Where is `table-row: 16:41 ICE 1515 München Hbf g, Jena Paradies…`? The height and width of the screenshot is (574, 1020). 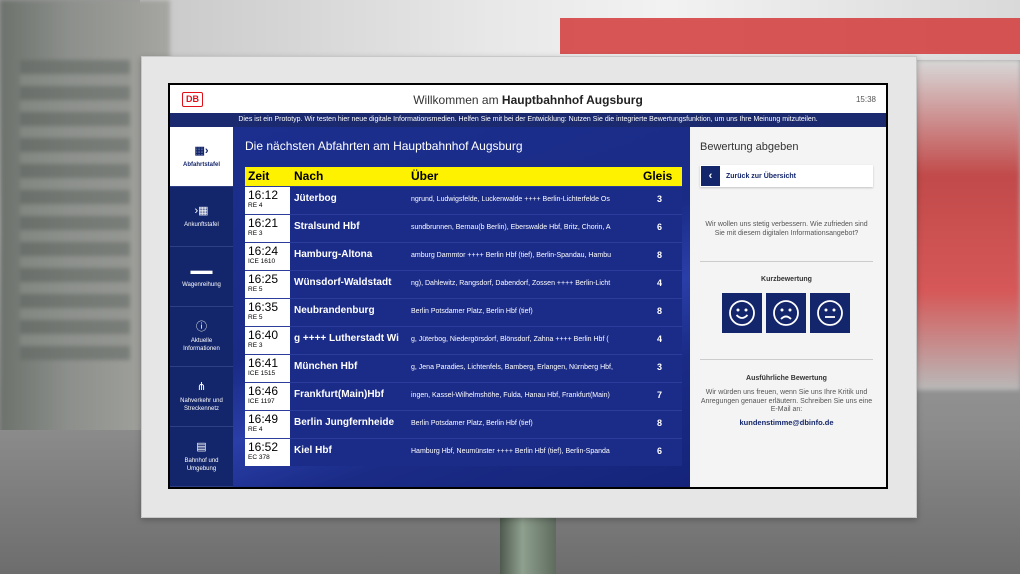
table-row: 16:41 ICE 1515 München Hbf g, Jena Paradies… is located at coordinates (463, 368).